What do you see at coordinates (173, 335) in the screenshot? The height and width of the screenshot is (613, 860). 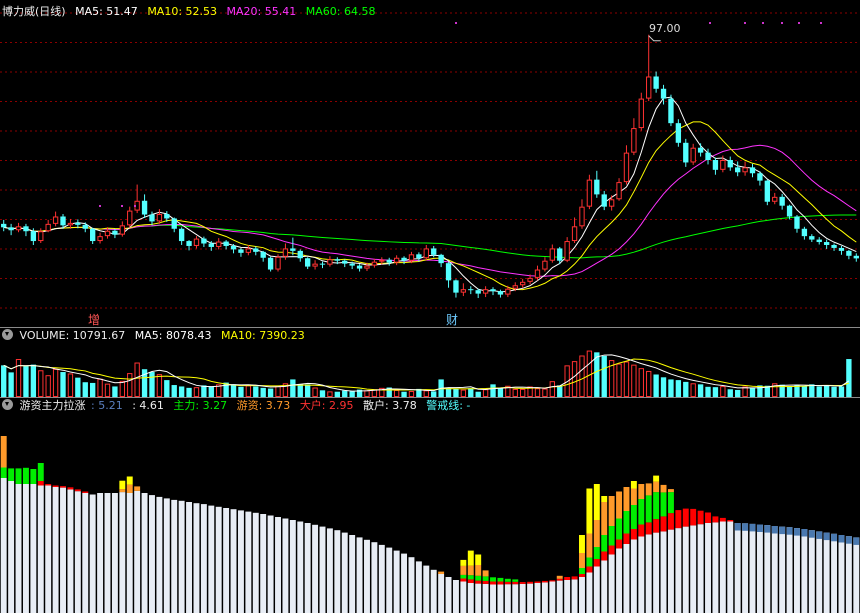 I see `volume-ma5: MA5: 8078.43` at bounding box center [173, 335].